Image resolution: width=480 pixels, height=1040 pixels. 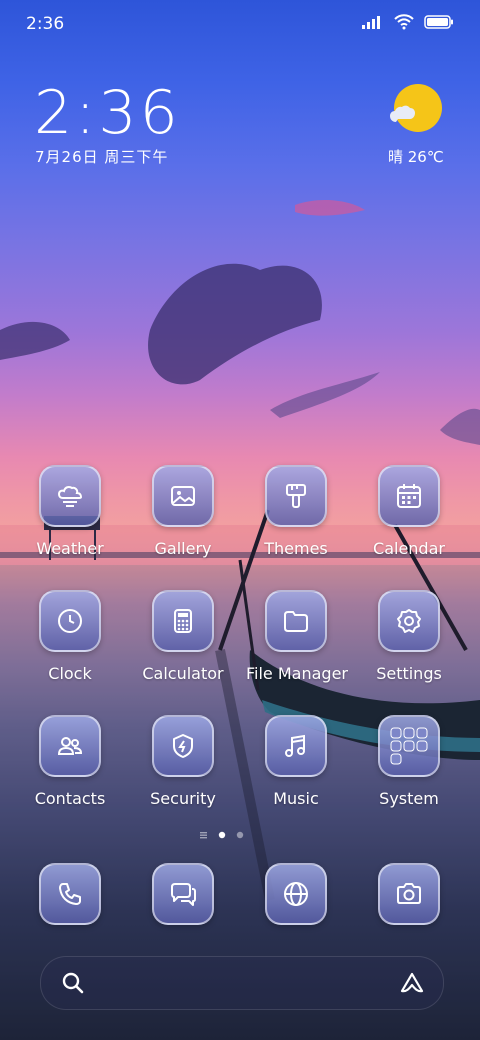 I want to click on wifi-icon, so click(x=404, y=22).